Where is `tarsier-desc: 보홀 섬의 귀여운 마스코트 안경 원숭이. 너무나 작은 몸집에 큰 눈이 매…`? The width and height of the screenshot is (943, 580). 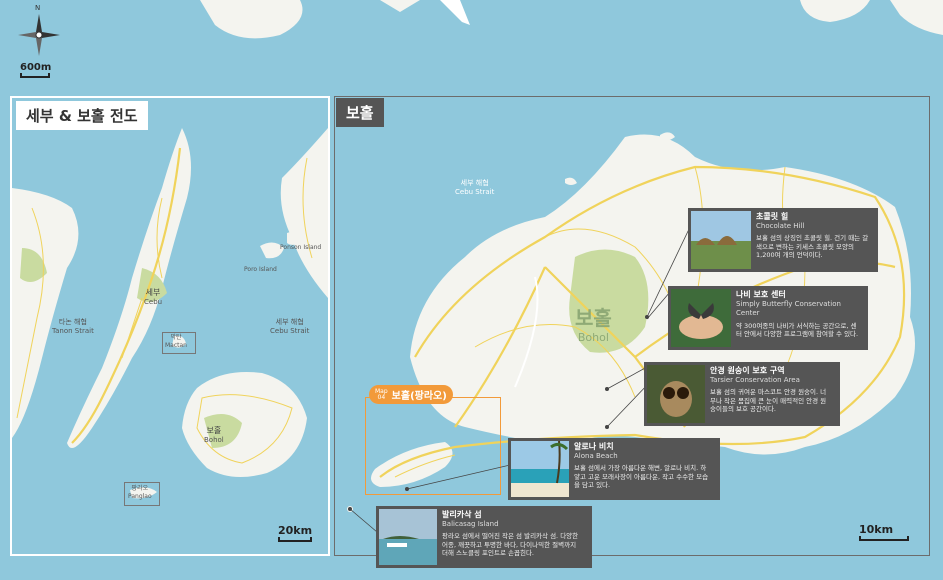
tarsier-desc: 보홀 섬의 귀여운 마스코트 안경 원숭이. 너무나 작은 몸집에 큰 눈이 매… is located at coordinates (768, 401).